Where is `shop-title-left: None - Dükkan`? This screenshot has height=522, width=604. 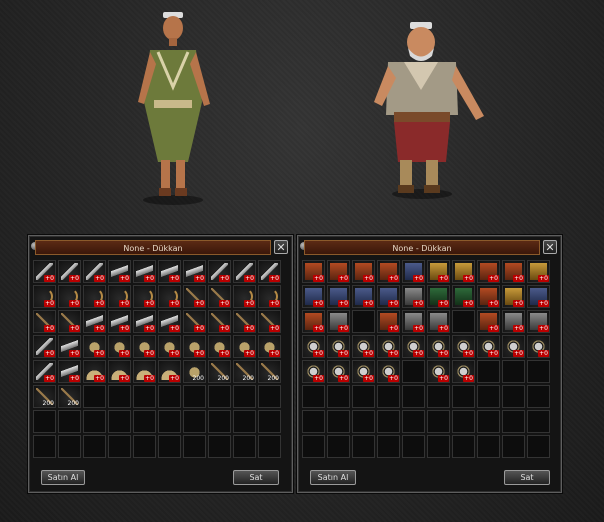 shop-title-left: None - Dükkan is located at coordinates (153, 247).